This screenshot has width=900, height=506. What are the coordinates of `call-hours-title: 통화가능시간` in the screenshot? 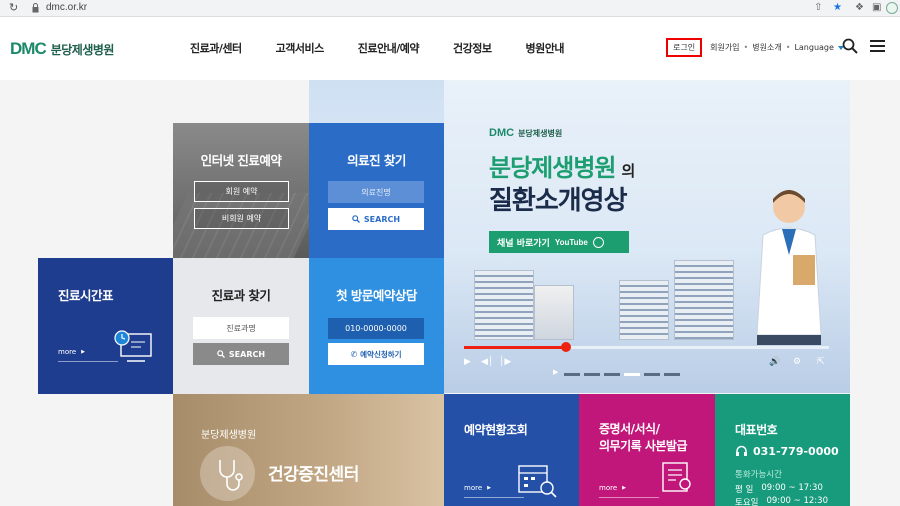 It's located at (758, 475).